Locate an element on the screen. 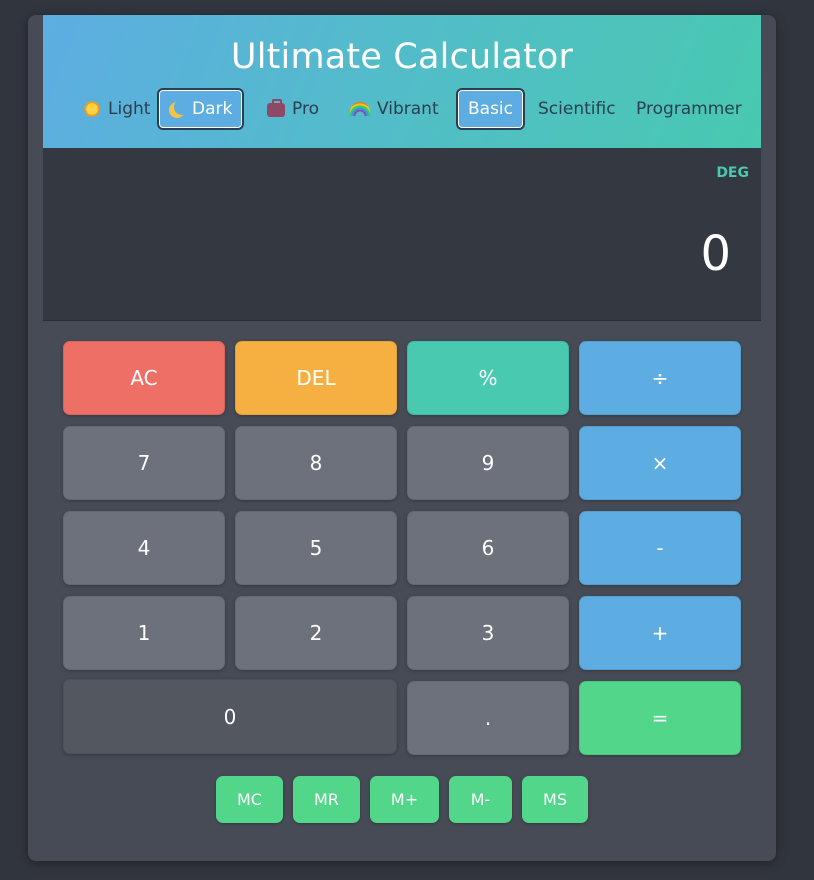 Image resolution: width=814 pixels, height=880 pixels. equals-button: = is located at coordinates (660, 718).